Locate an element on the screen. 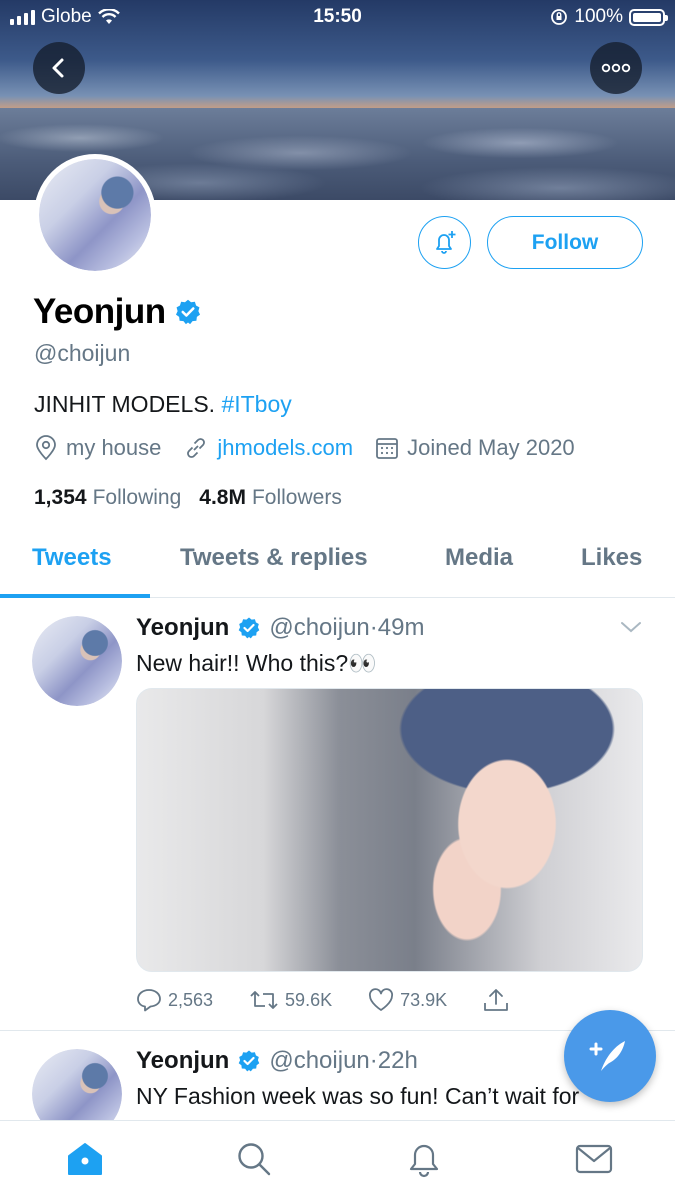  profile-meta: my house jhmodels.com Joined May 2020 is located at coordinates (315, 448).